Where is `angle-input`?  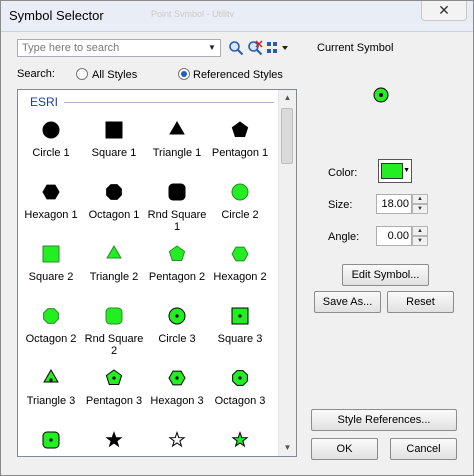 angle-input is located at coordinates (394, 236).